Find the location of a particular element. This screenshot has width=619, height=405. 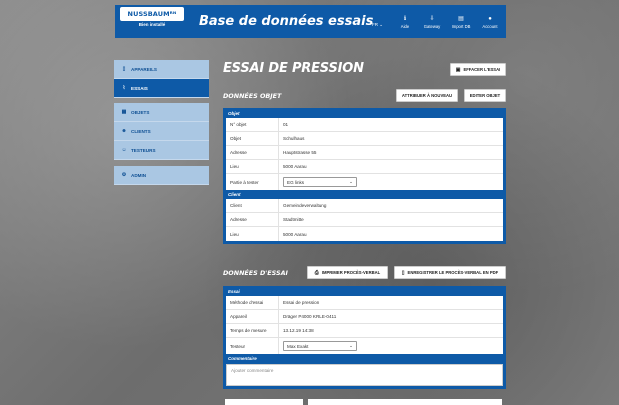

part-select-cell: EG links ⌄ is located at coordinates (318, 182).